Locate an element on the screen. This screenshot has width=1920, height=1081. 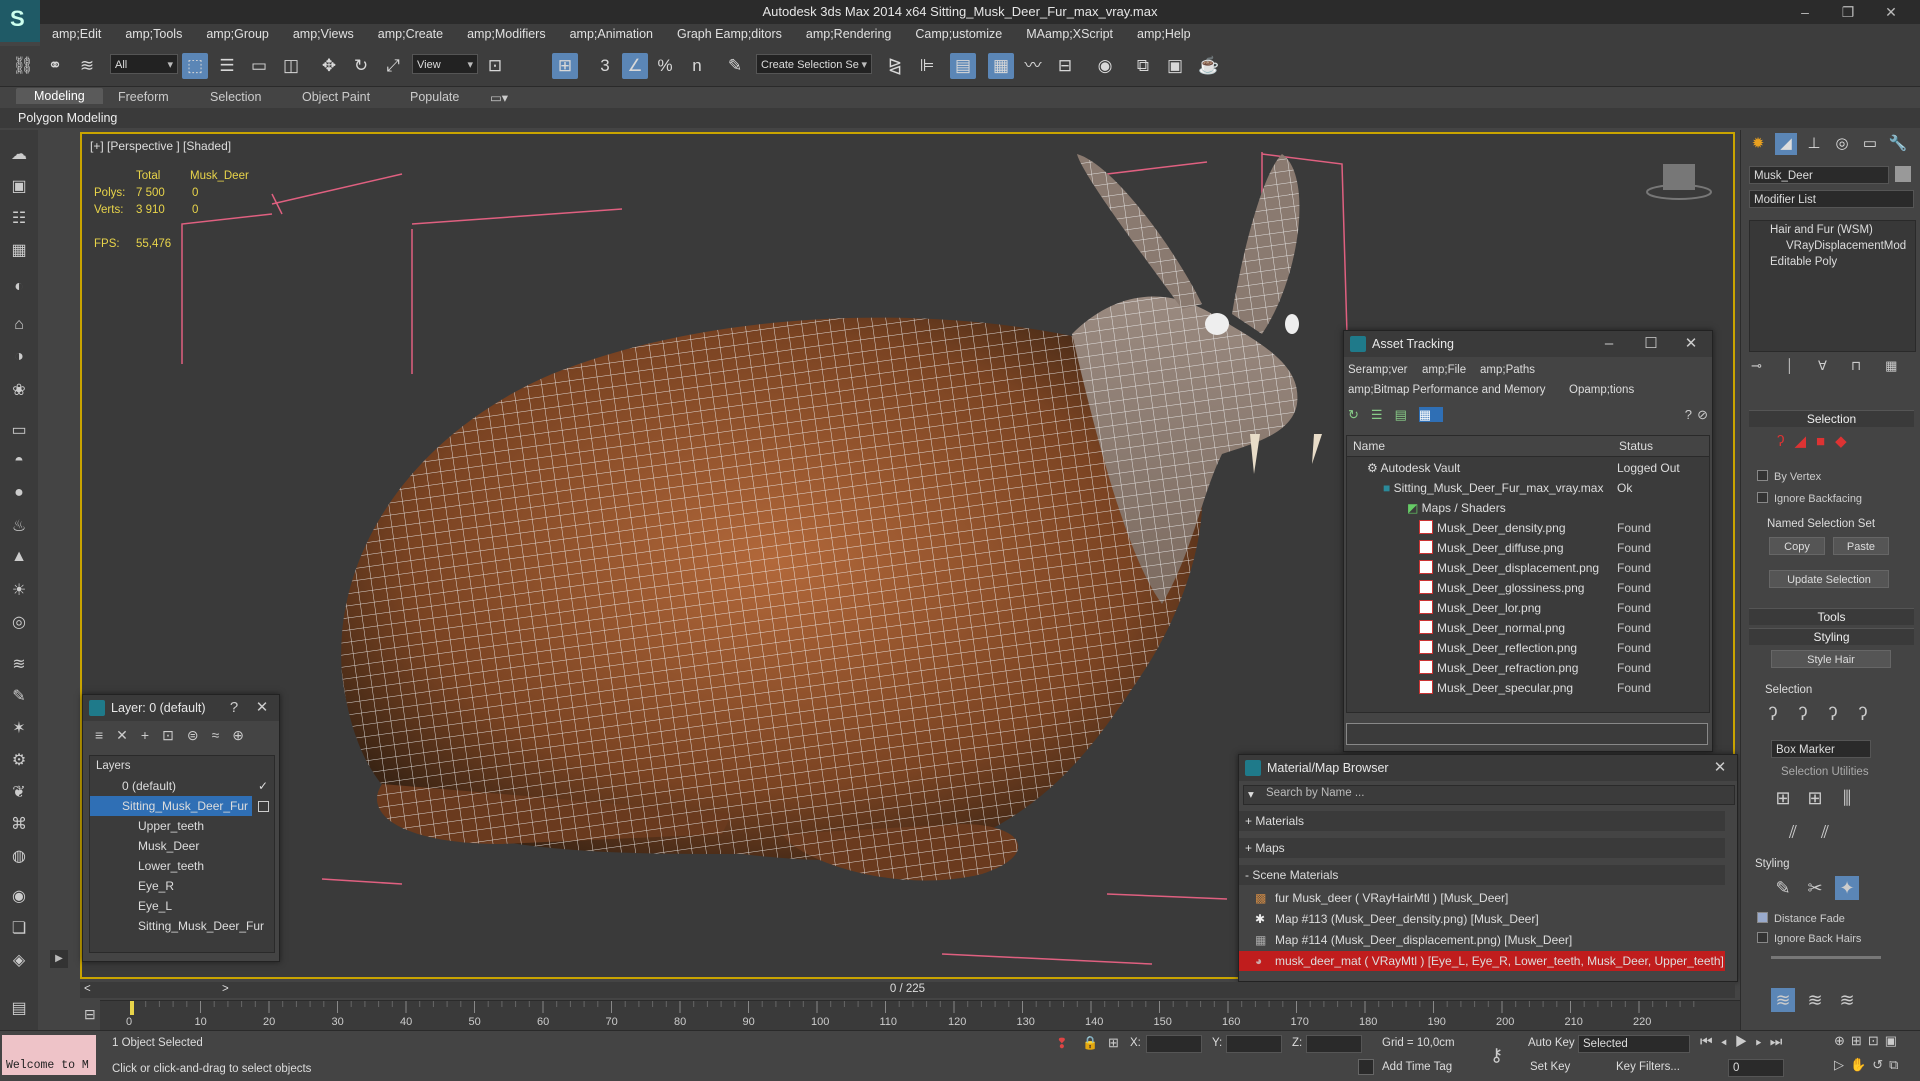
percent-snap-icon: % is located at coordinates (665, 66).